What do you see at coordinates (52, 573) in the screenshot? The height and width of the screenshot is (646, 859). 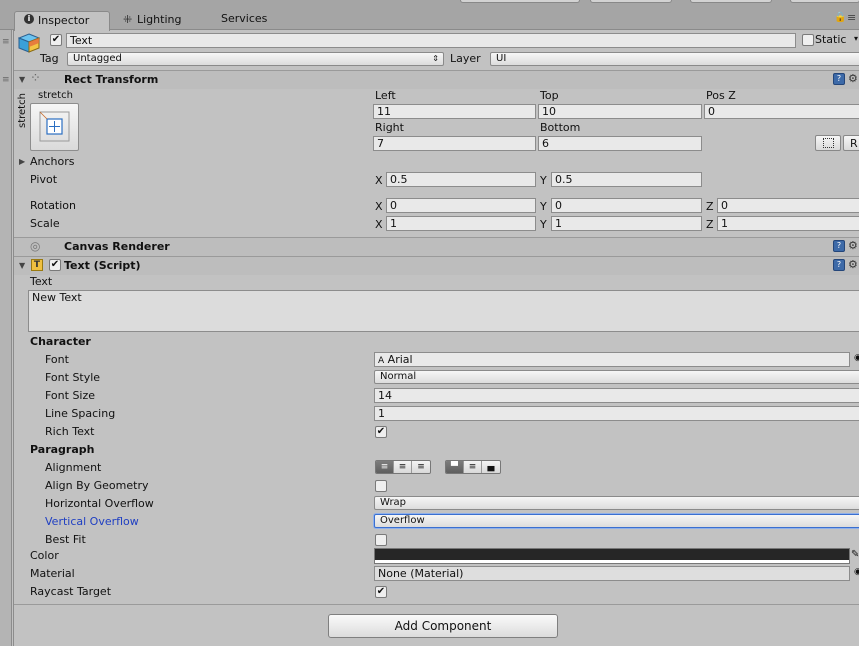 I see `material-label: Material` at bounding box center [52, 573].